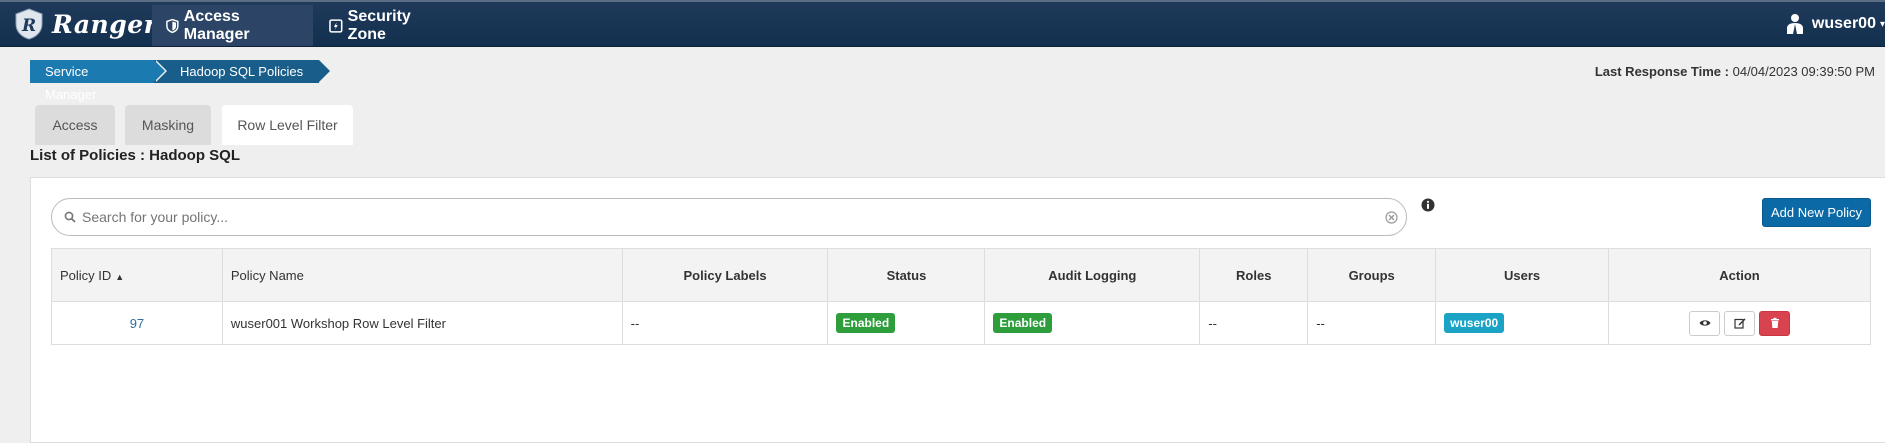 This screenshot has width=1885, height=443. Describe the element at coordinates (1843, 23) in the screenshot. I see `username: wuser00` at that location.